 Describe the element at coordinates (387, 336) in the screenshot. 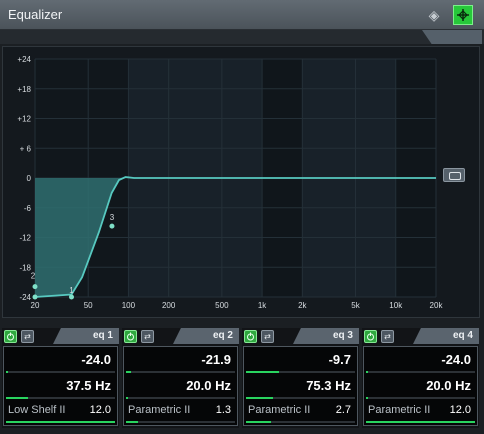

I see `band-4-invert-icon: ⇄` at that location.